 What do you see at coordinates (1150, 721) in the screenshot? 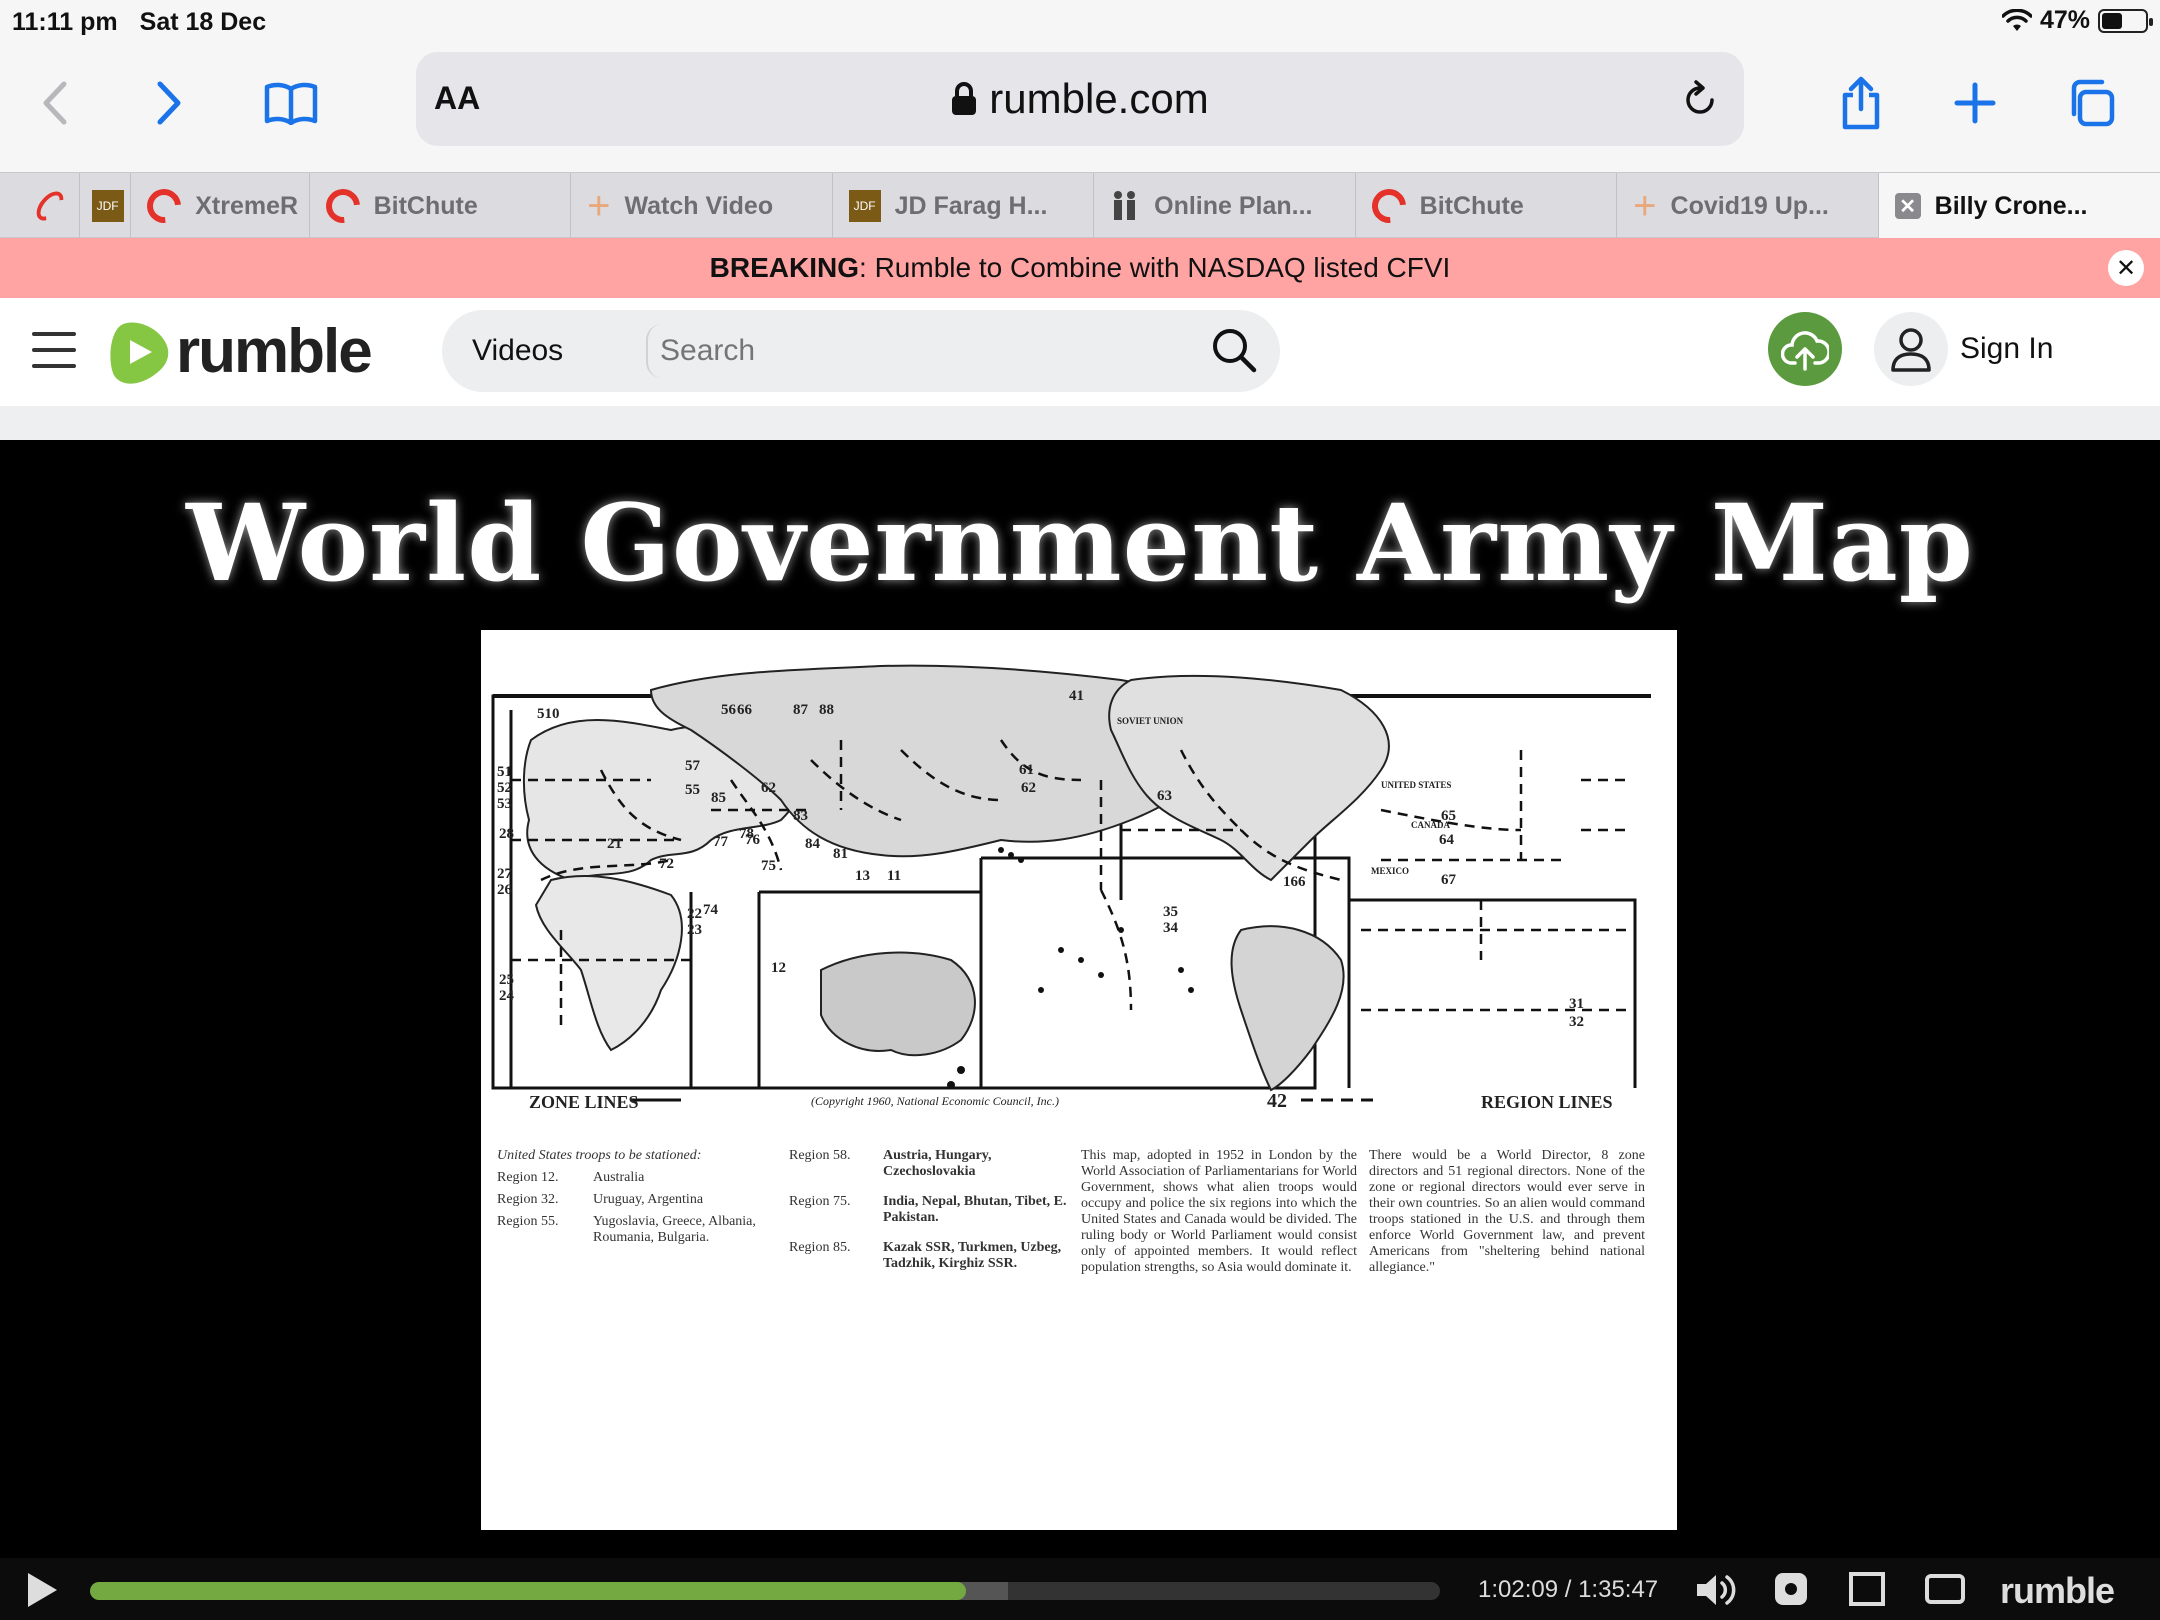
I see `map-country-label: SOVIET UNION` at bounding box center [1150, 721].